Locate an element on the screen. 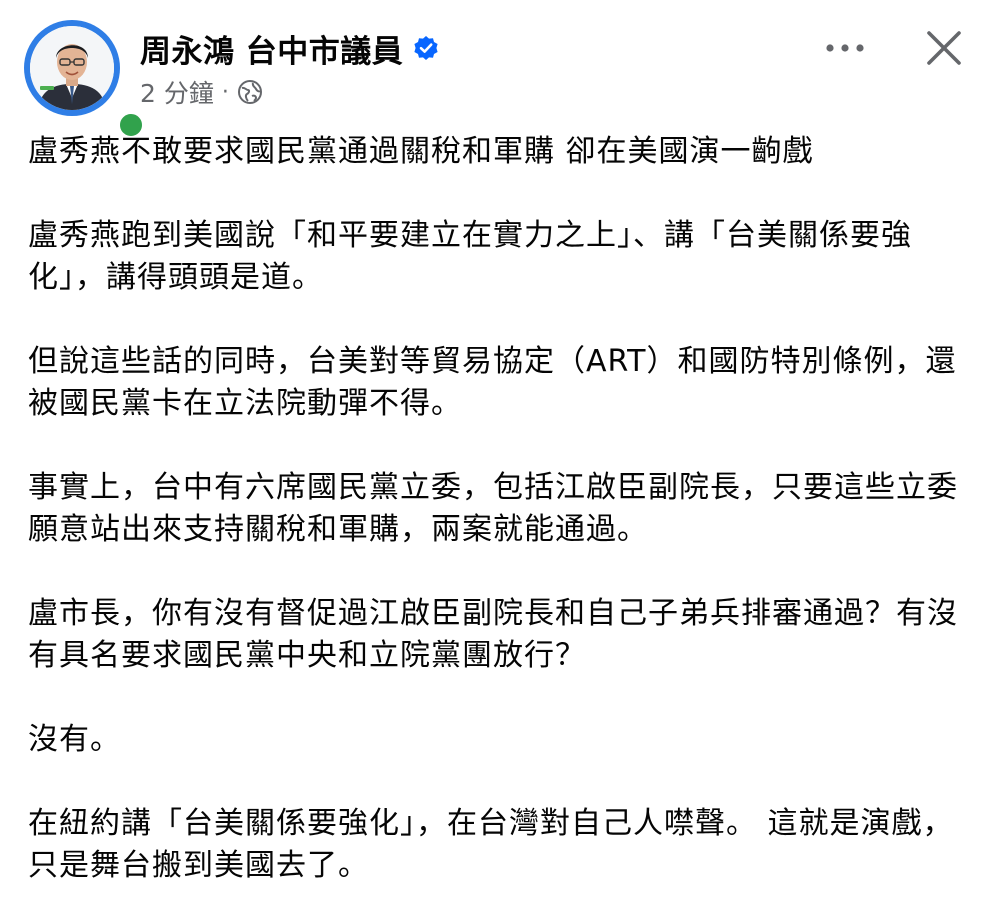  author-row: 周永鴻 台中市議員 is located at coordinates (289, 48).